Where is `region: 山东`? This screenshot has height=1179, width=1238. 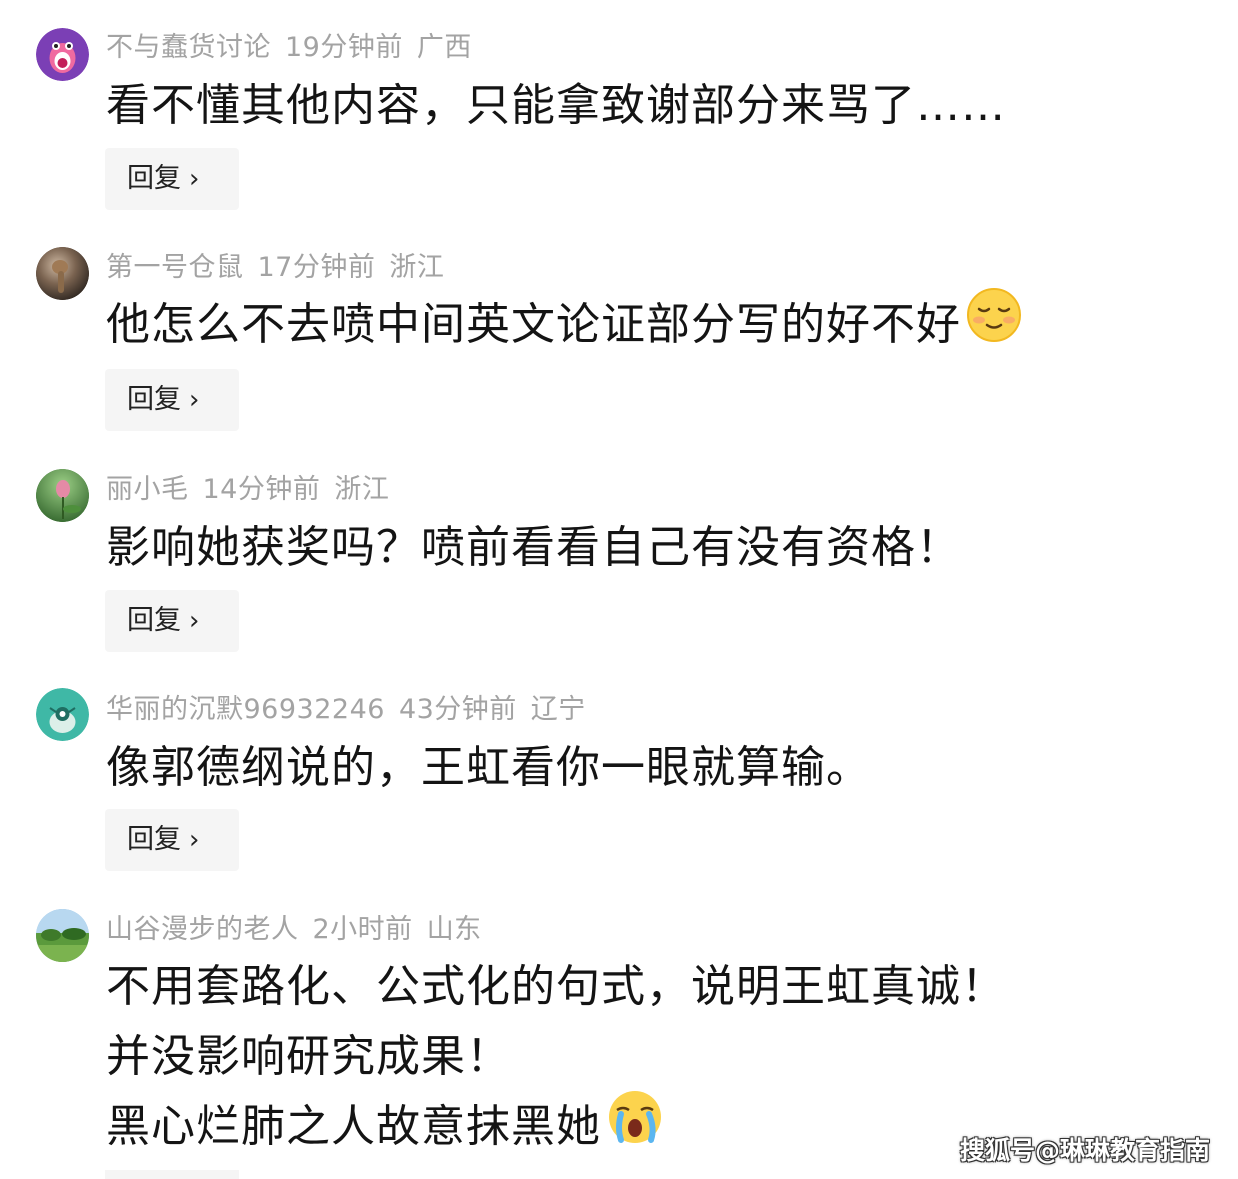 region: 山东 is located at coordinates (454, 929).